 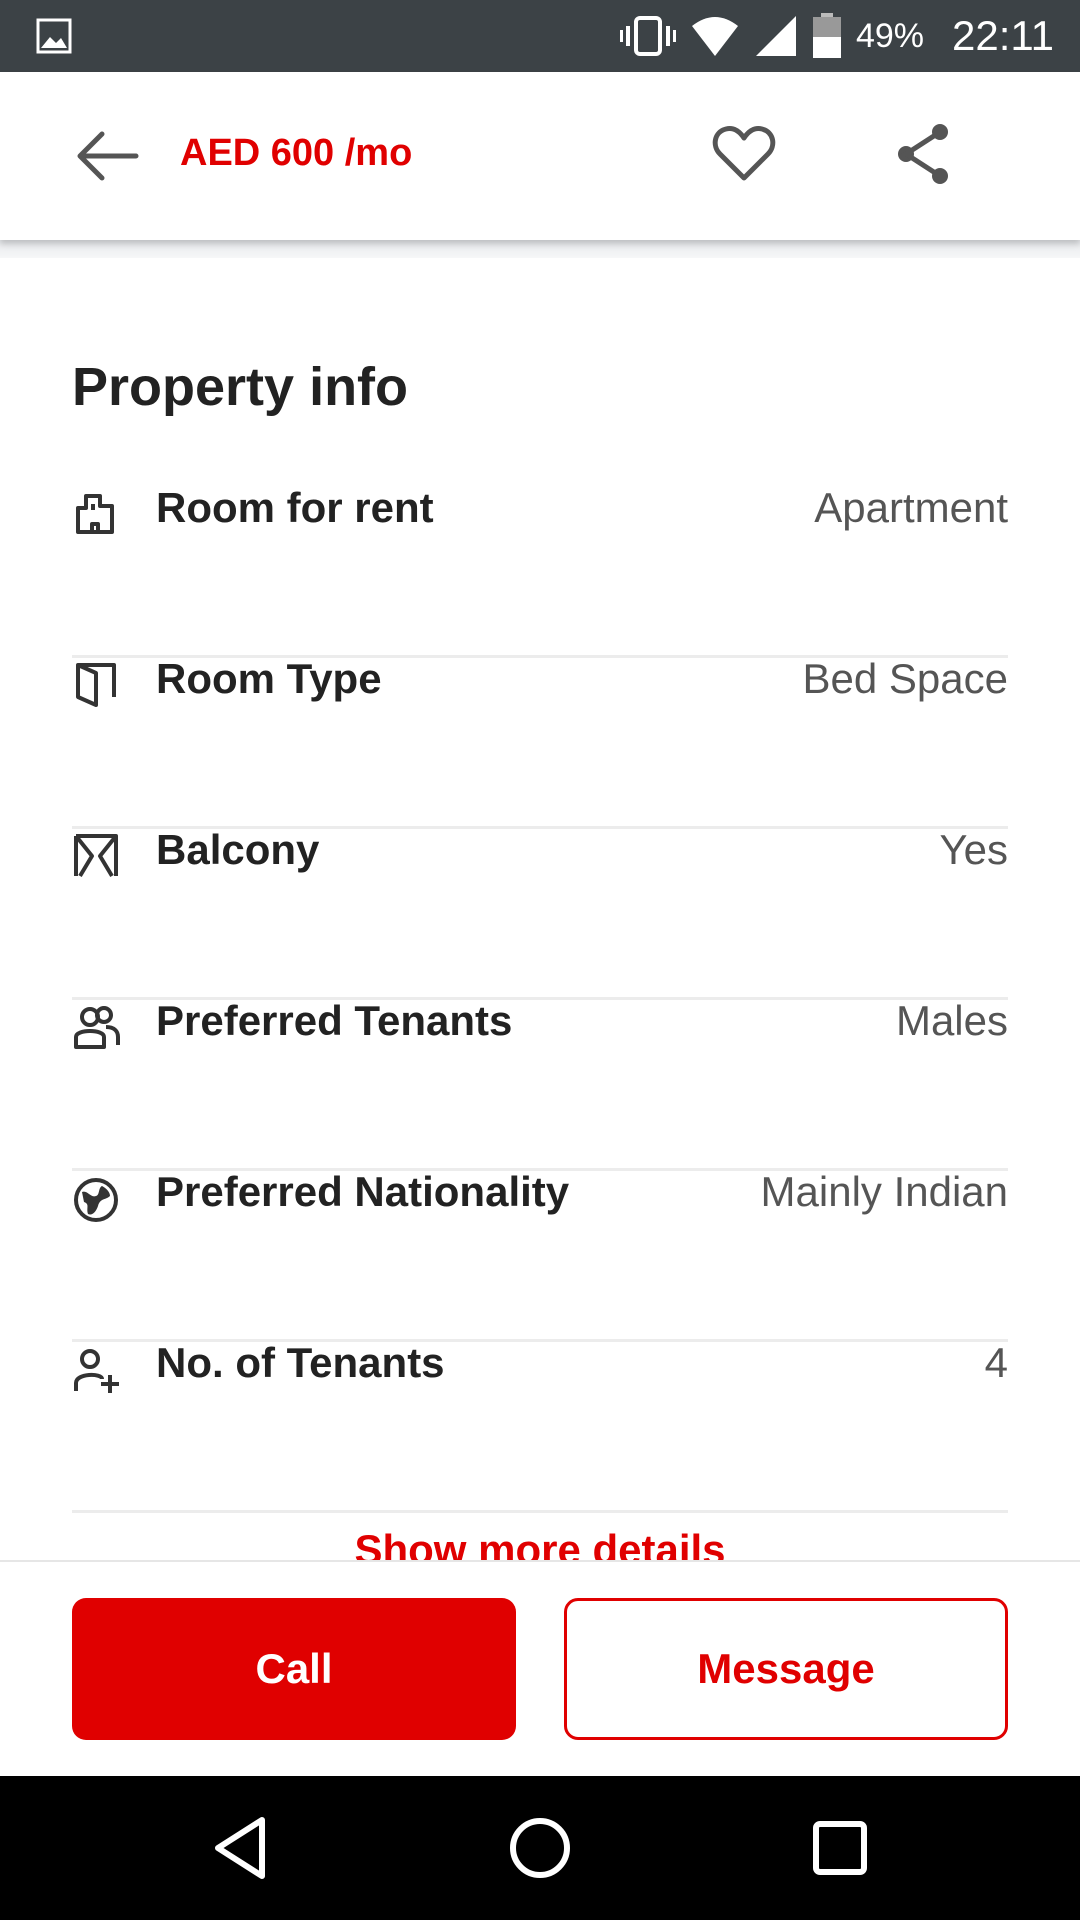 I want to click on info-value: Apartment, so click(x=911, y=507).